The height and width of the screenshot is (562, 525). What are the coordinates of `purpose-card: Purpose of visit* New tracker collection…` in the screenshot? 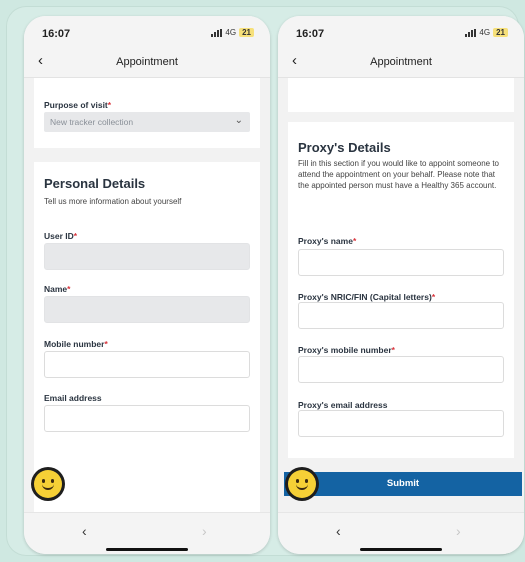 It's located at (147, 113).